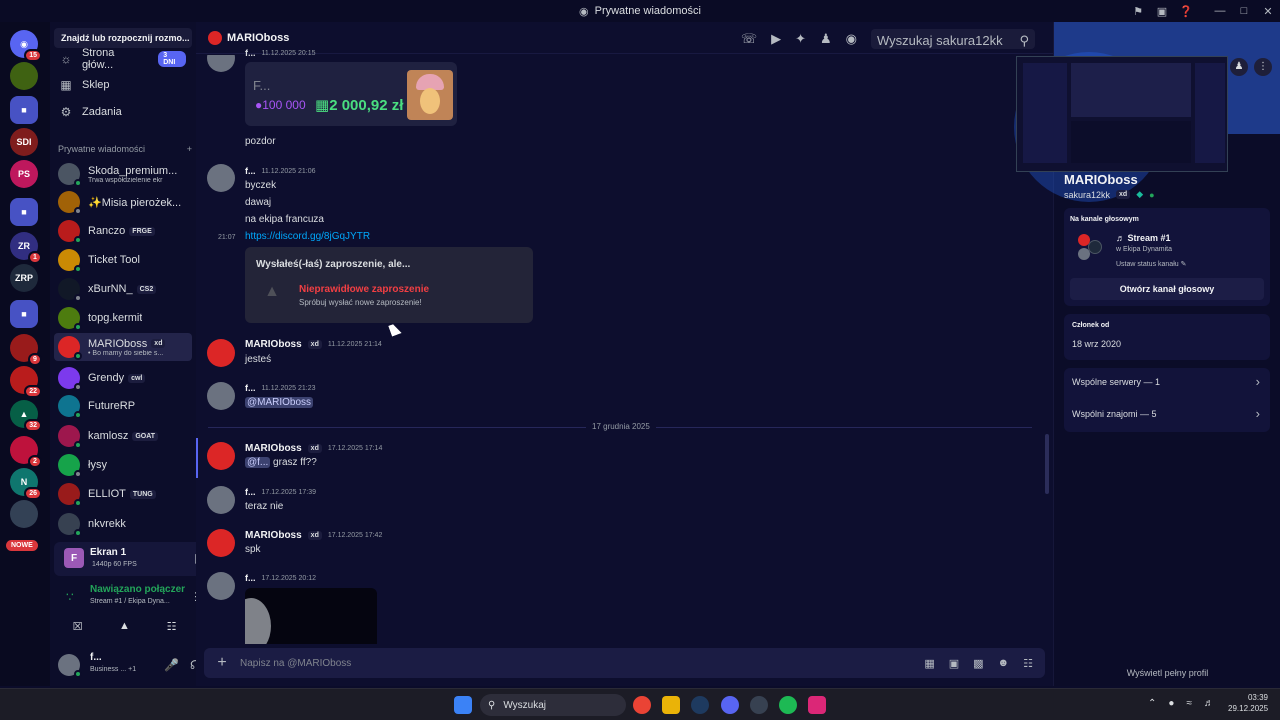 This screenshot has width=1280, height=720. I want to click on file-explorer-icon, so click(671, 705).